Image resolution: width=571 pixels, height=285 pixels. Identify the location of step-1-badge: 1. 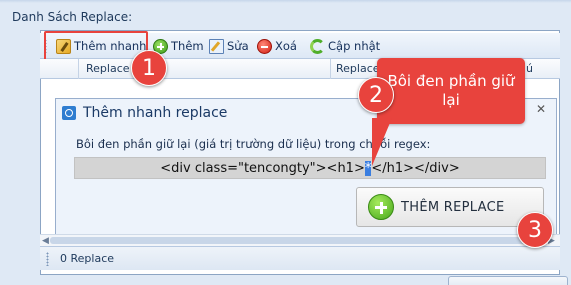
(149, 68).